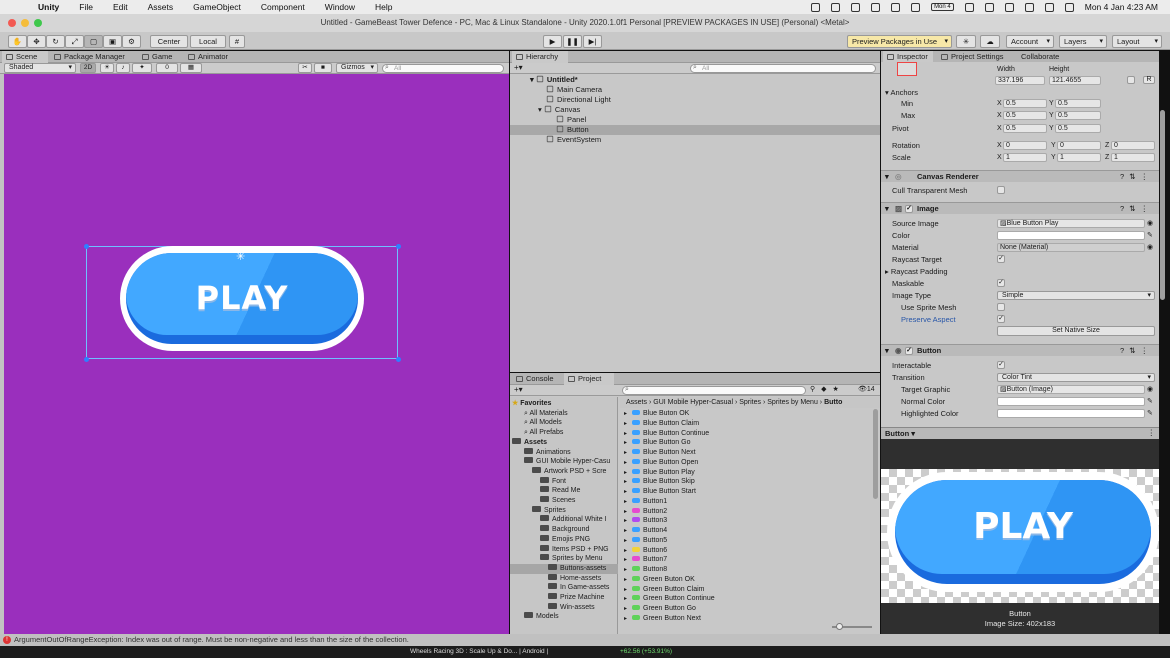 This screenshot has width=1170, height=658. Describe the element at coordinates (1133, 145) in the screenshot. I see `rotation-z-field: 0` at that location.